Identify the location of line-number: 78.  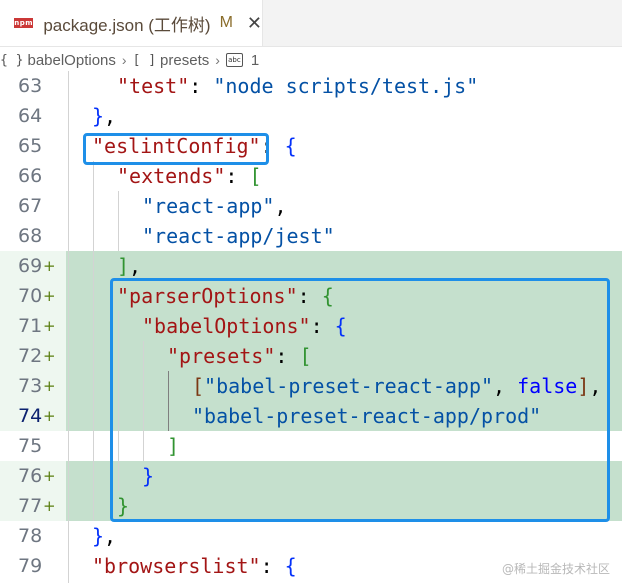
(30, 536).